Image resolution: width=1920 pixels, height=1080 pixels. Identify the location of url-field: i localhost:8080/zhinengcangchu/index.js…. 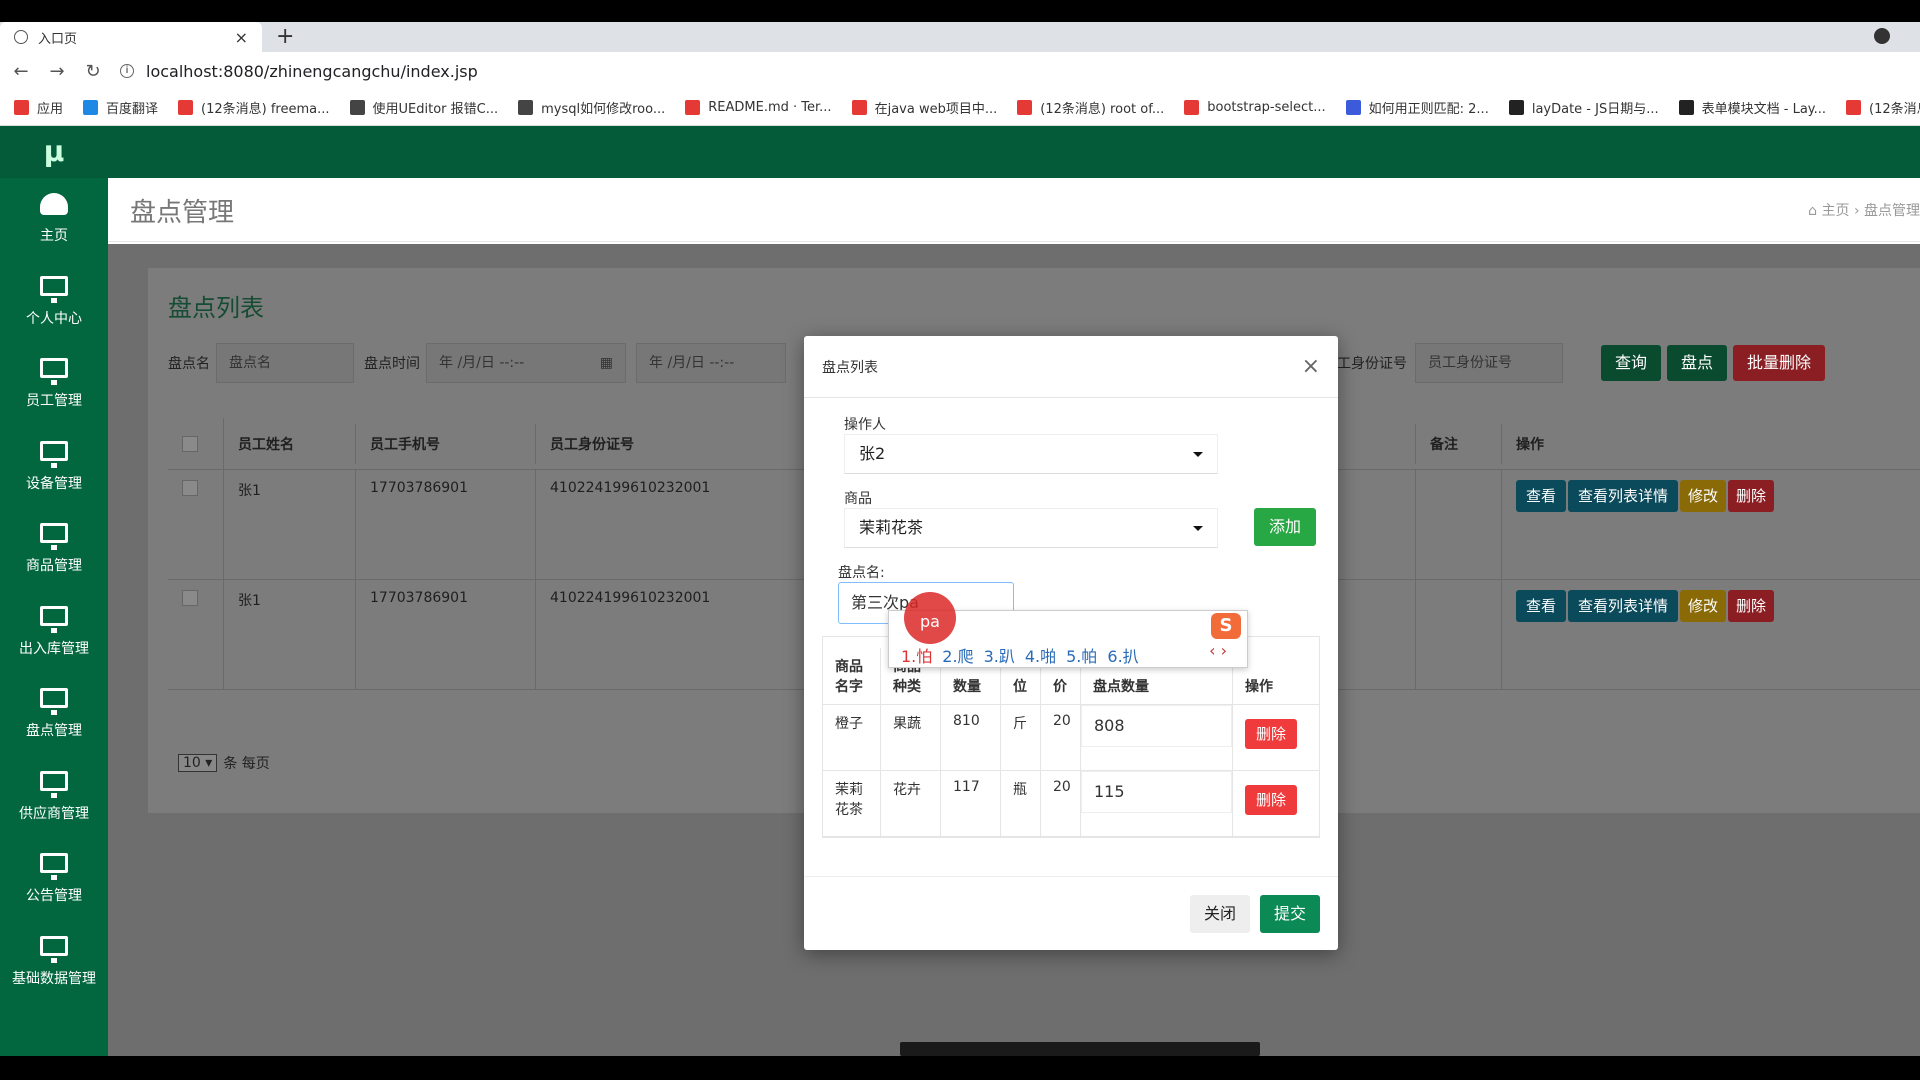
(1020, 71).